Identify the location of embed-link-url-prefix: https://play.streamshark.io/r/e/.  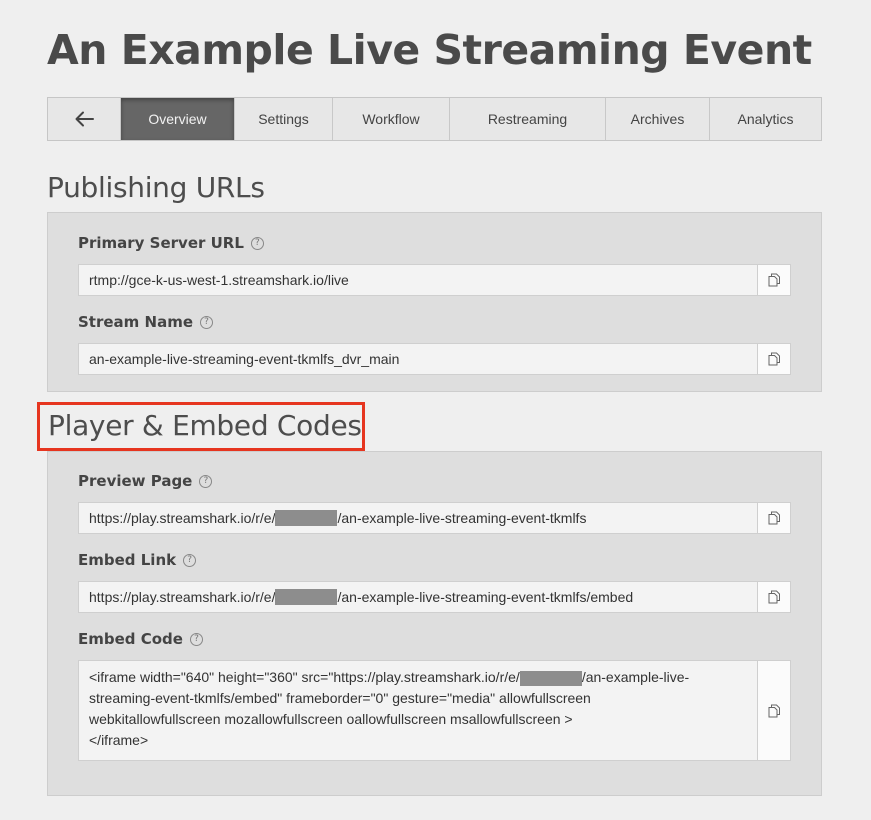
(182, 597).